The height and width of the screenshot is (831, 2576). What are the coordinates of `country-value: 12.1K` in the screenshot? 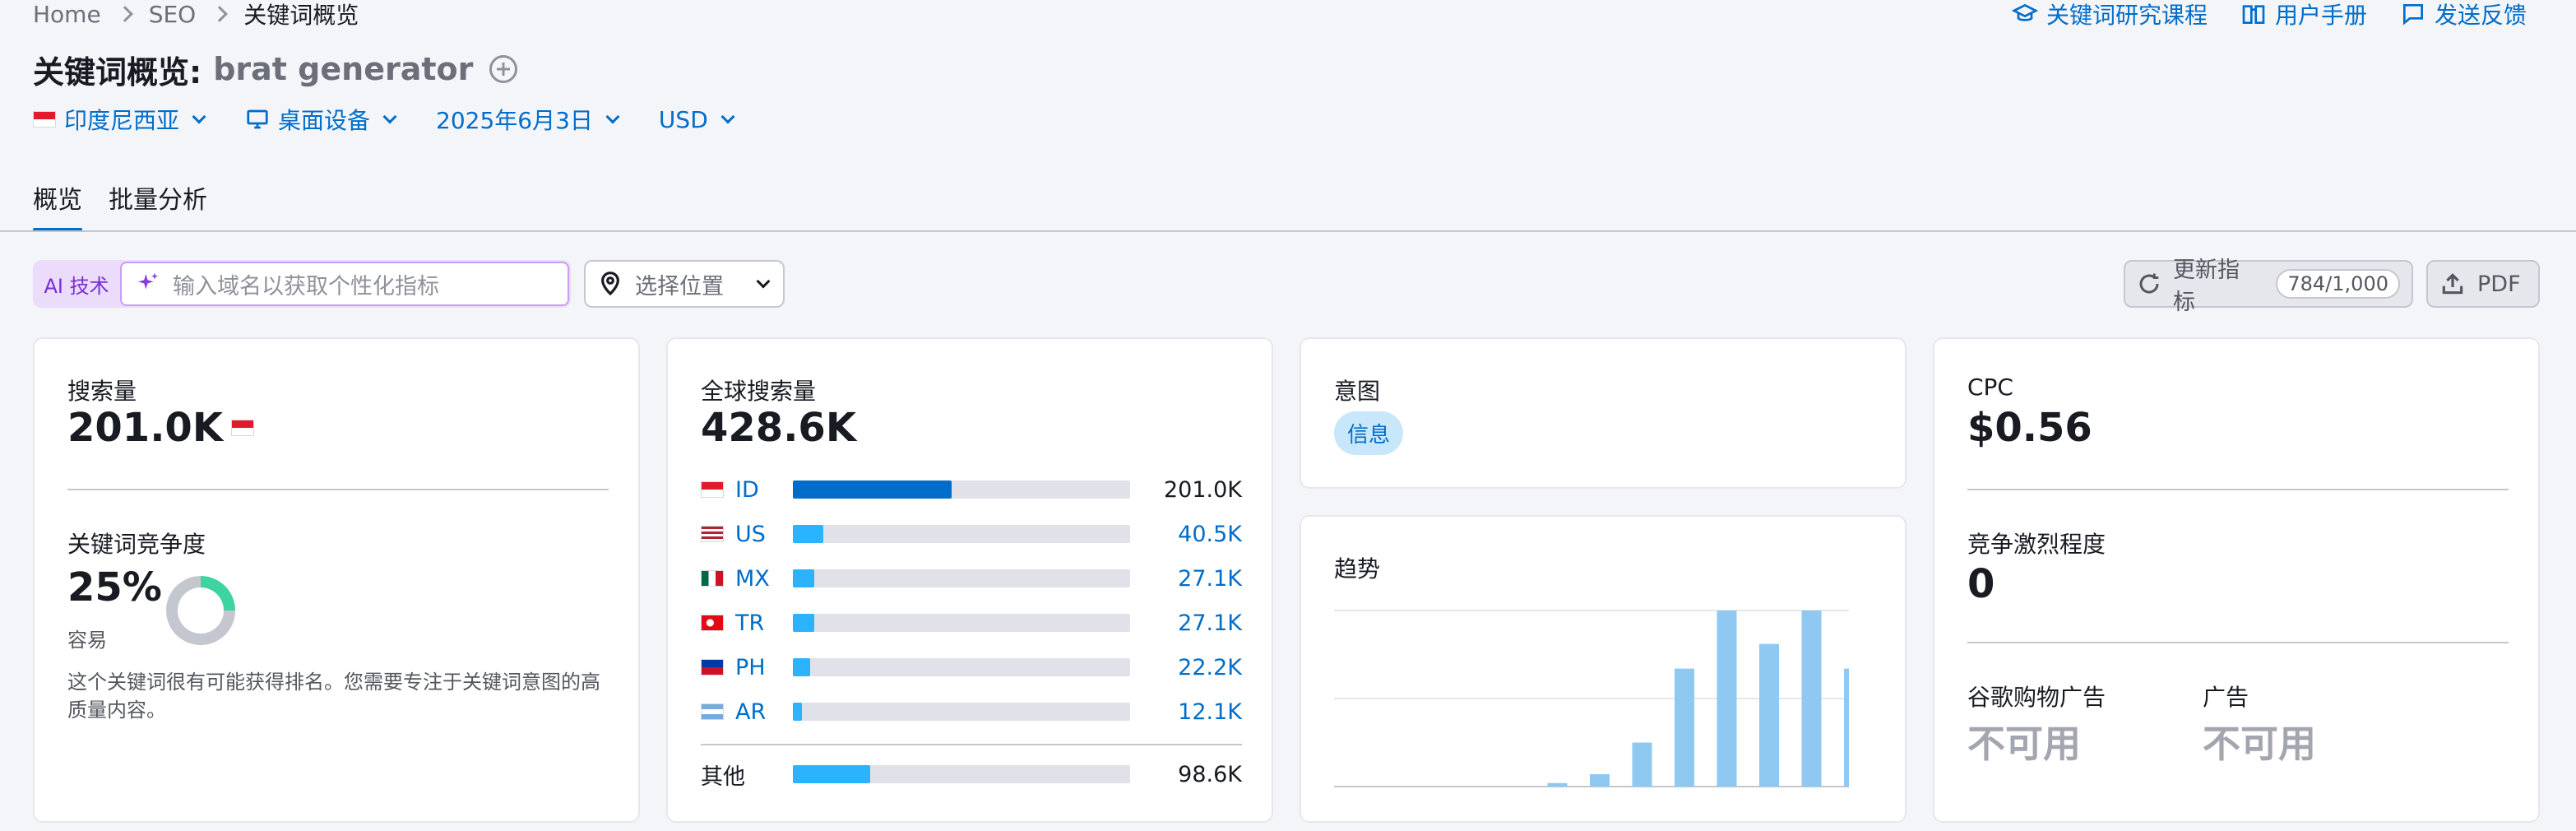 It's located at (1210, 712).